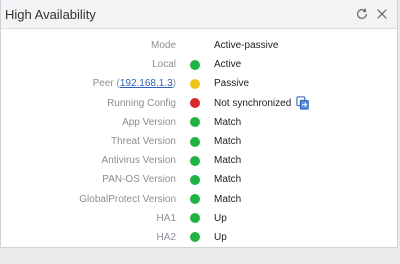 The width and height of the screenshot is (400, 264). Describe the element at coordinates (228, 65) in the screenshot. I see `row-value: Active` at that location.